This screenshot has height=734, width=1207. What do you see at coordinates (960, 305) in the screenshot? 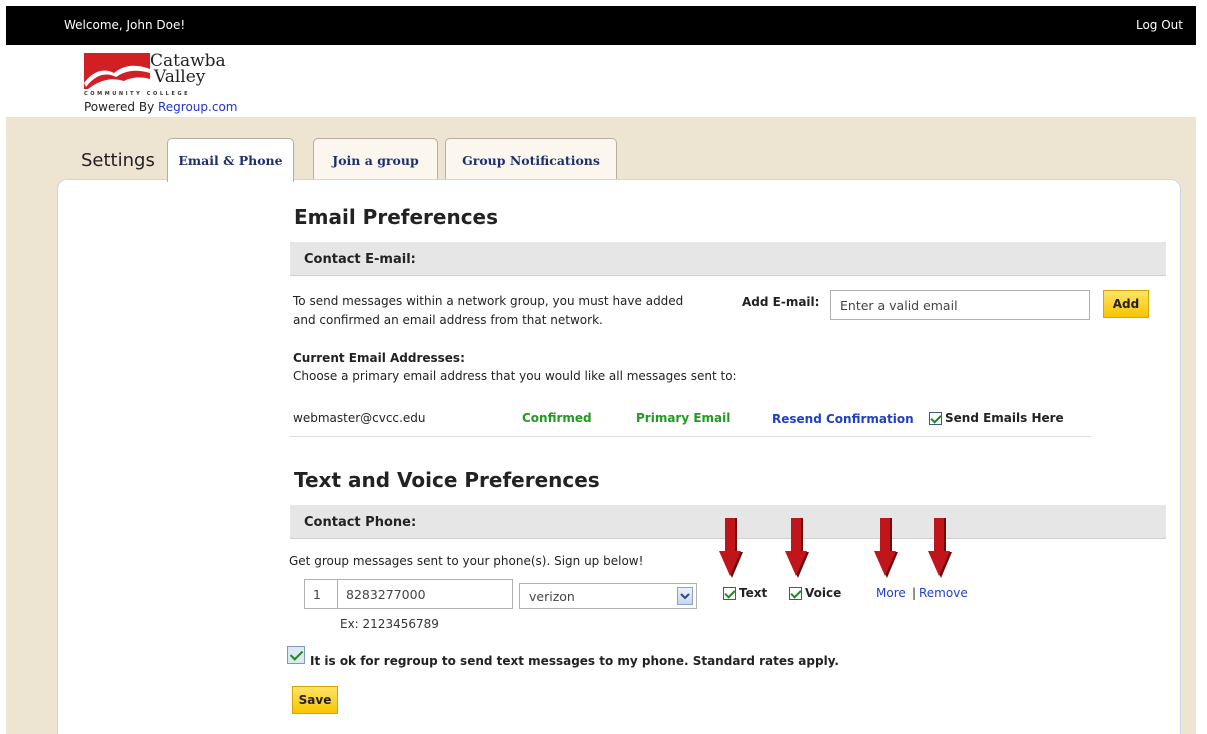
I see `email-input: Enter a valid email` at bounding box center [960, 305].